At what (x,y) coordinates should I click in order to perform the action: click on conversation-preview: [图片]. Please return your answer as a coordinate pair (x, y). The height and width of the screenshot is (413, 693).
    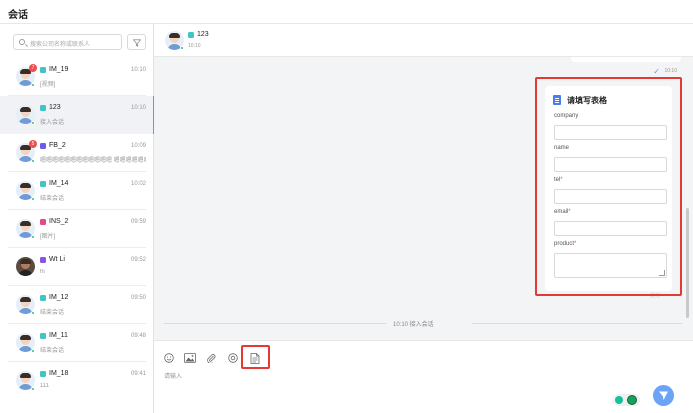
    Looking at the image, I should click on (48, 237).